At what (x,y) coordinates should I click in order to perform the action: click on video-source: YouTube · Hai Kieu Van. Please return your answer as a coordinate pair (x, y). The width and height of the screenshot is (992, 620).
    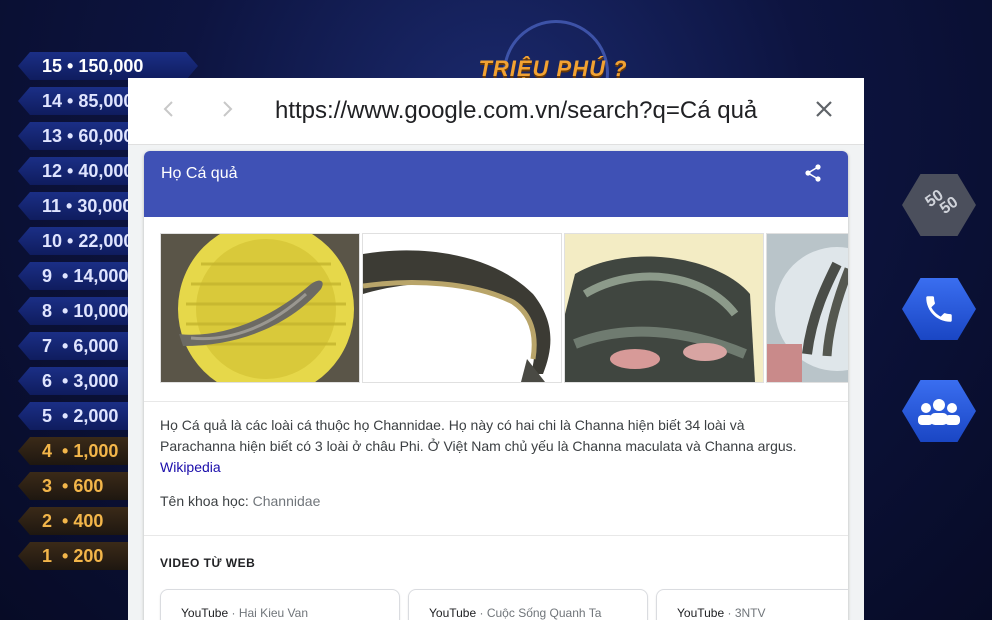
    Looking at the image, I should click on (244, 613).